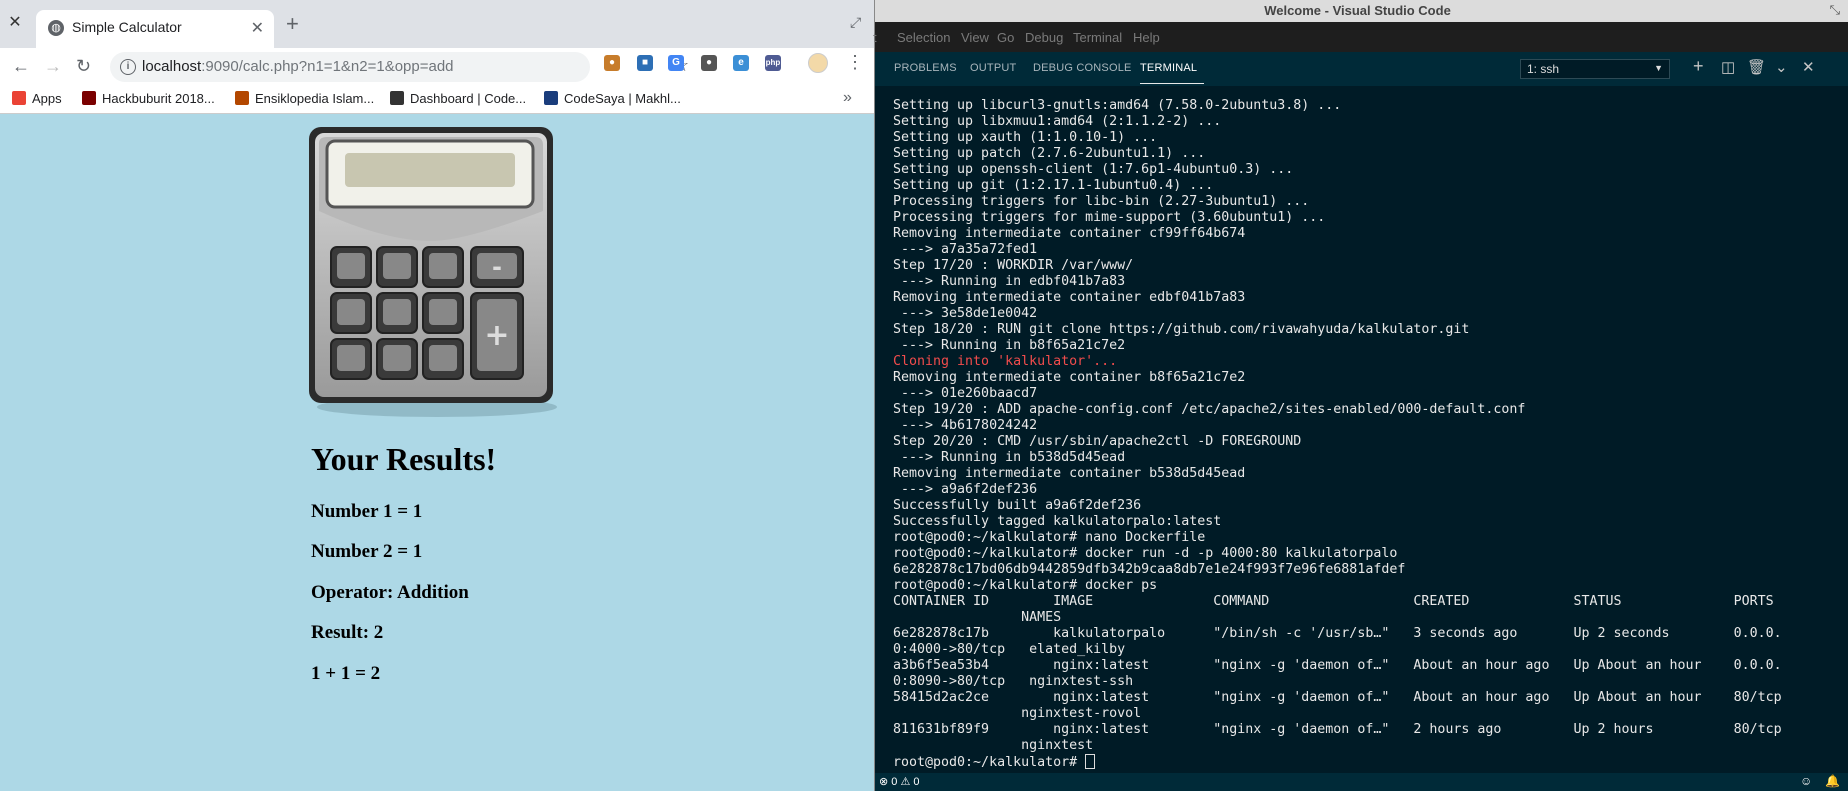 This screenshot has height=791, width=1848. Describe the element at coordinates (19, 98) in the screenshot. I see `apps-grid-icon` at that location.